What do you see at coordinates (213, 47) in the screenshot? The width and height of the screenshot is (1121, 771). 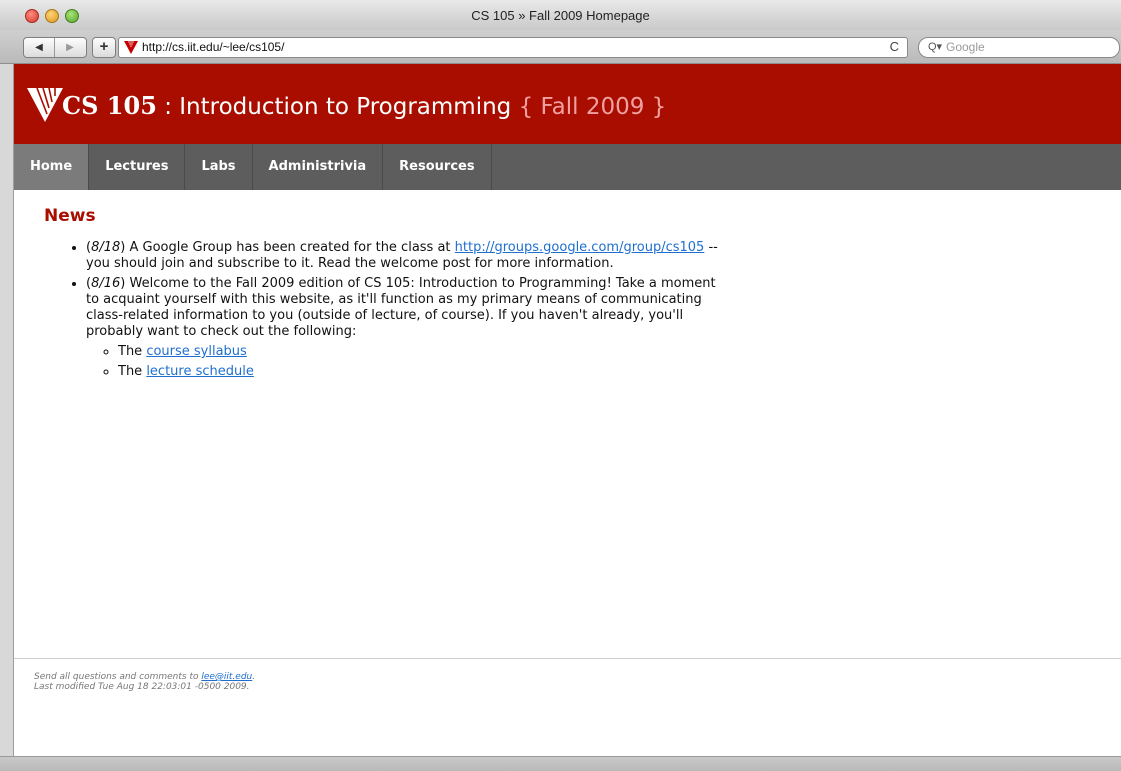 I see `url-text: http://cs.iit.edu/~lee/cs105/` at bounding box center [213, 47].